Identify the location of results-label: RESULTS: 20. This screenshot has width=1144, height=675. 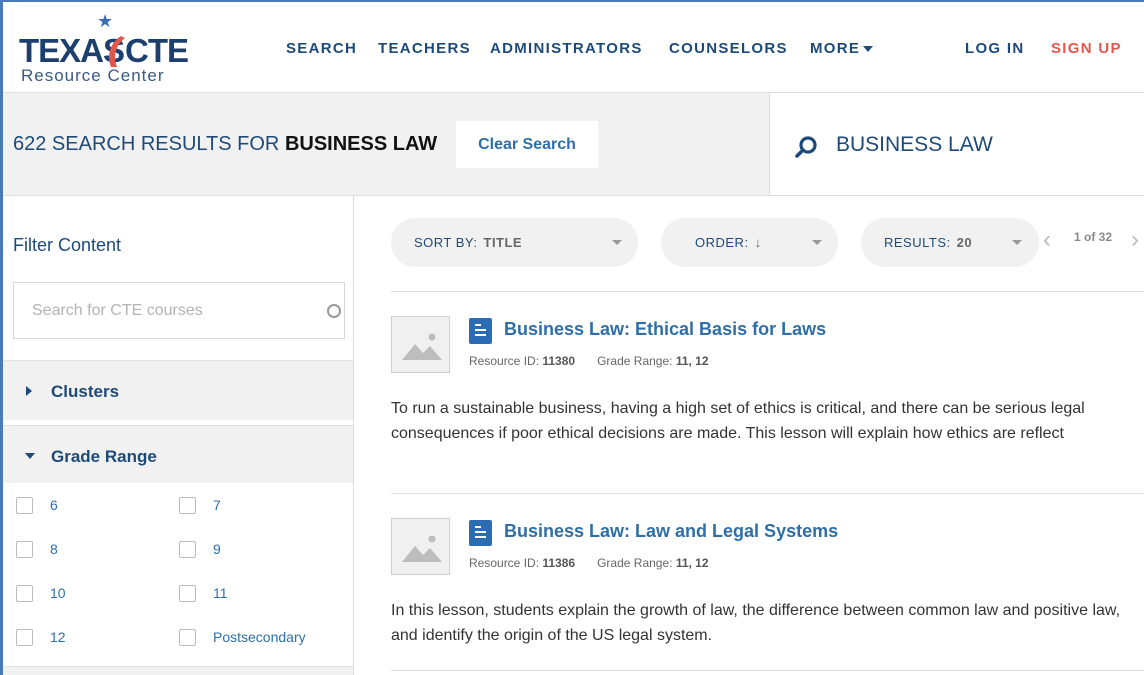
(928, 242).